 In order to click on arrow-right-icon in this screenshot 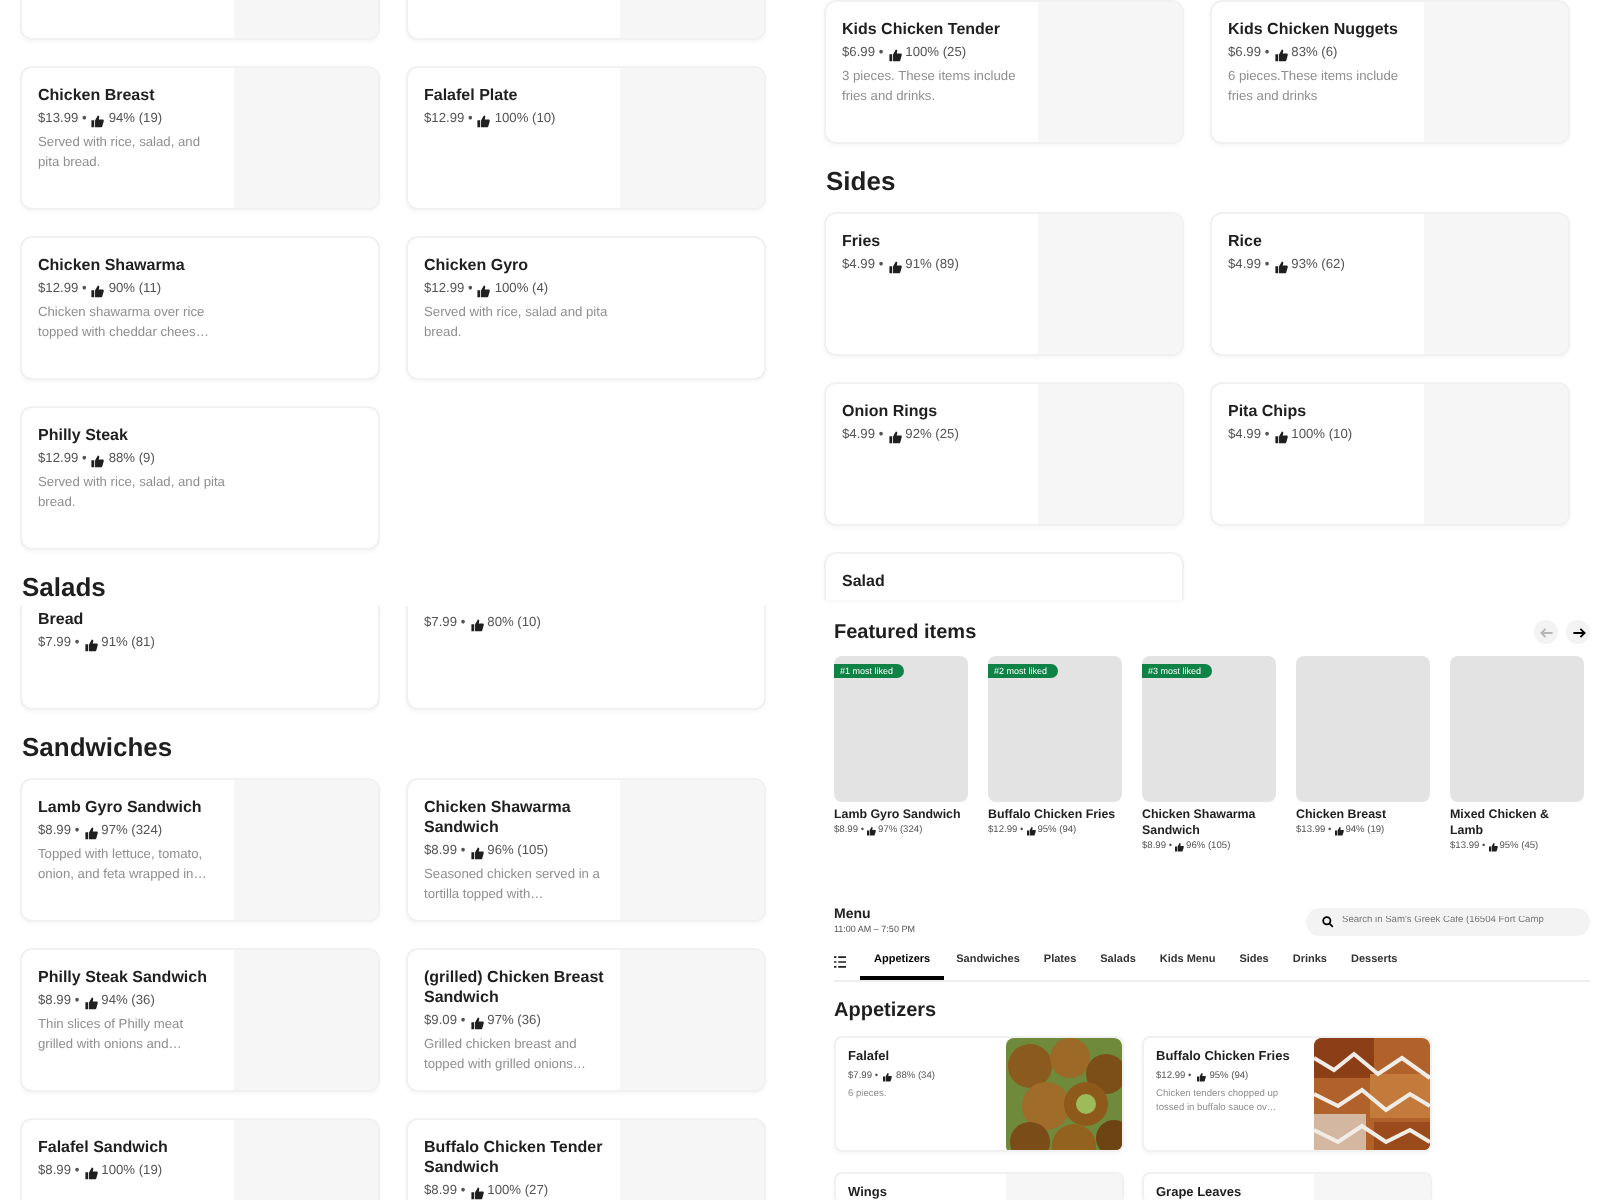, I will do `click(1578, 632)`.